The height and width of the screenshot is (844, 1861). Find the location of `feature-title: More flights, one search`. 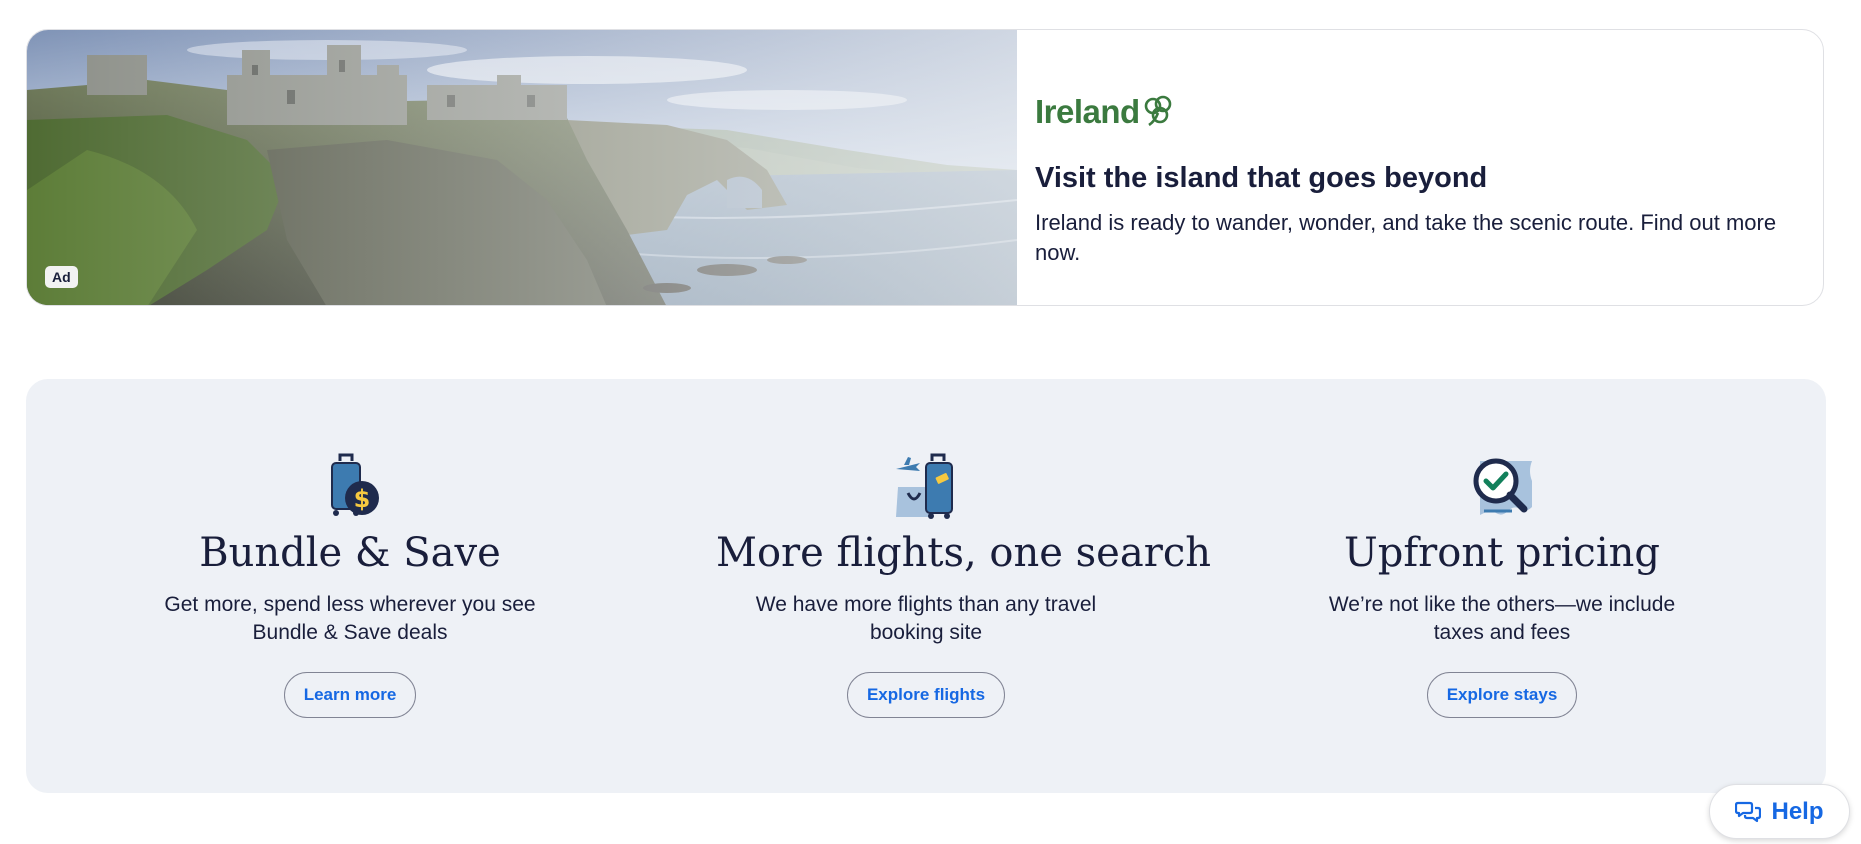

feature-title: More flights, one search is located at coordinates (963, 553).